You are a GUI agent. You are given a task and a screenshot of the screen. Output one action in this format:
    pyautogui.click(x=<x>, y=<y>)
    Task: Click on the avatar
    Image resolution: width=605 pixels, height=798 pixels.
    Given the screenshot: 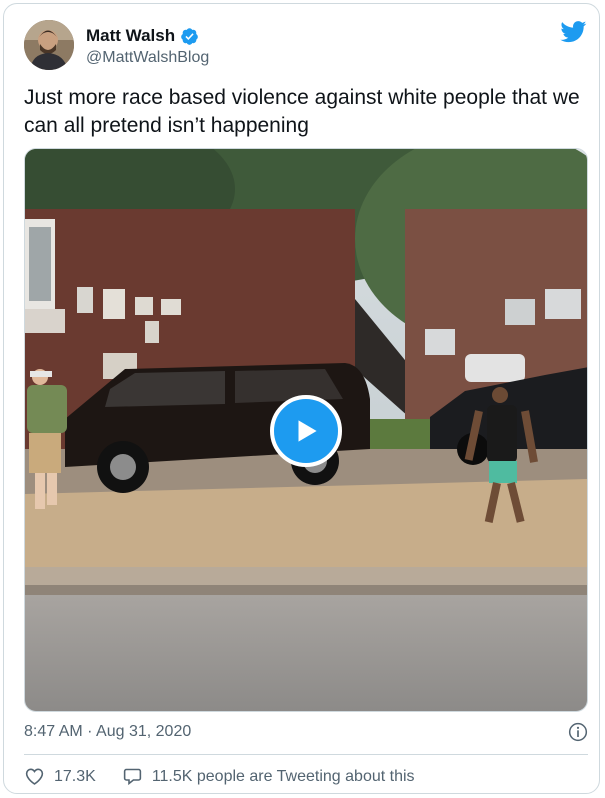 What is the action you would take?
    pyautogui.click(x=49, y=45)
    